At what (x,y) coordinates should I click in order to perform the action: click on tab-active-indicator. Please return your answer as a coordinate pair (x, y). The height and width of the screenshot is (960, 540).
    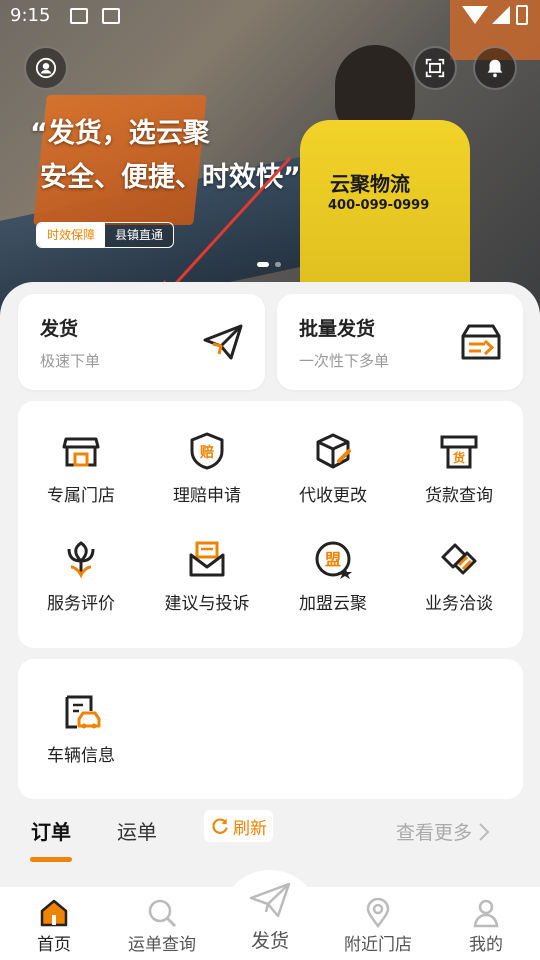
    Looking at the image, I should click on (51, 859).